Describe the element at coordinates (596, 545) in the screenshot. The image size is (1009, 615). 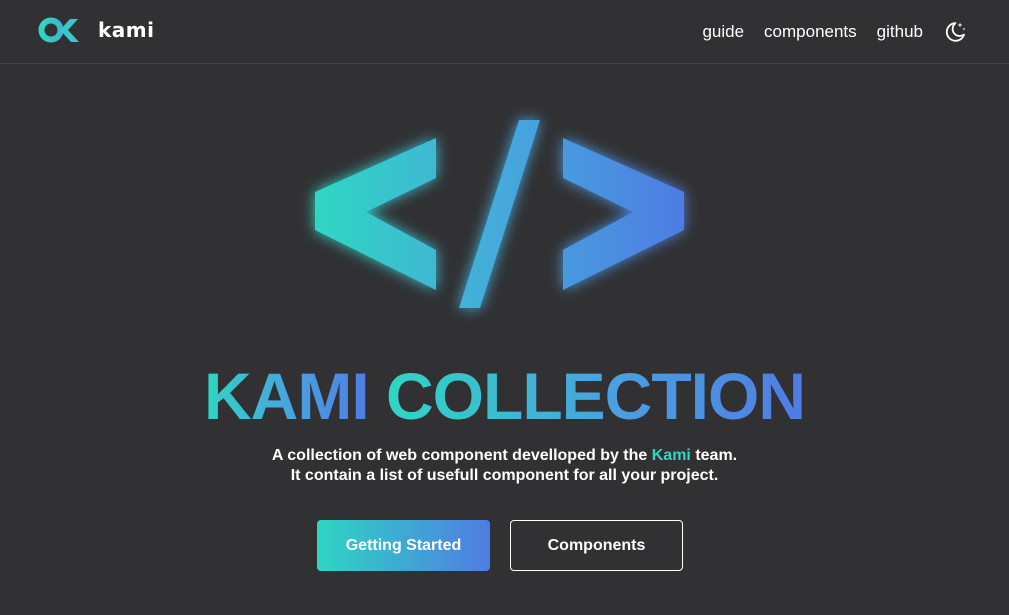
I see `components-button: Components` at that location.